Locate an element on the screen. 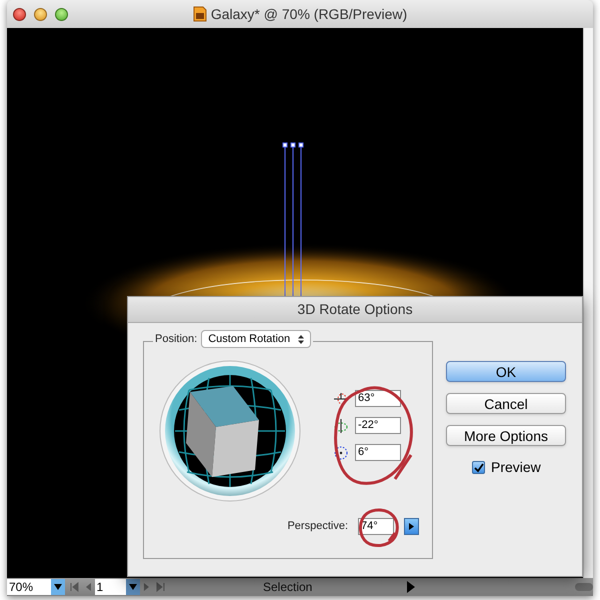 The height and width of the screenshot is (600, 600). stepper-arrows-icon is located at coordinates (301, 339).